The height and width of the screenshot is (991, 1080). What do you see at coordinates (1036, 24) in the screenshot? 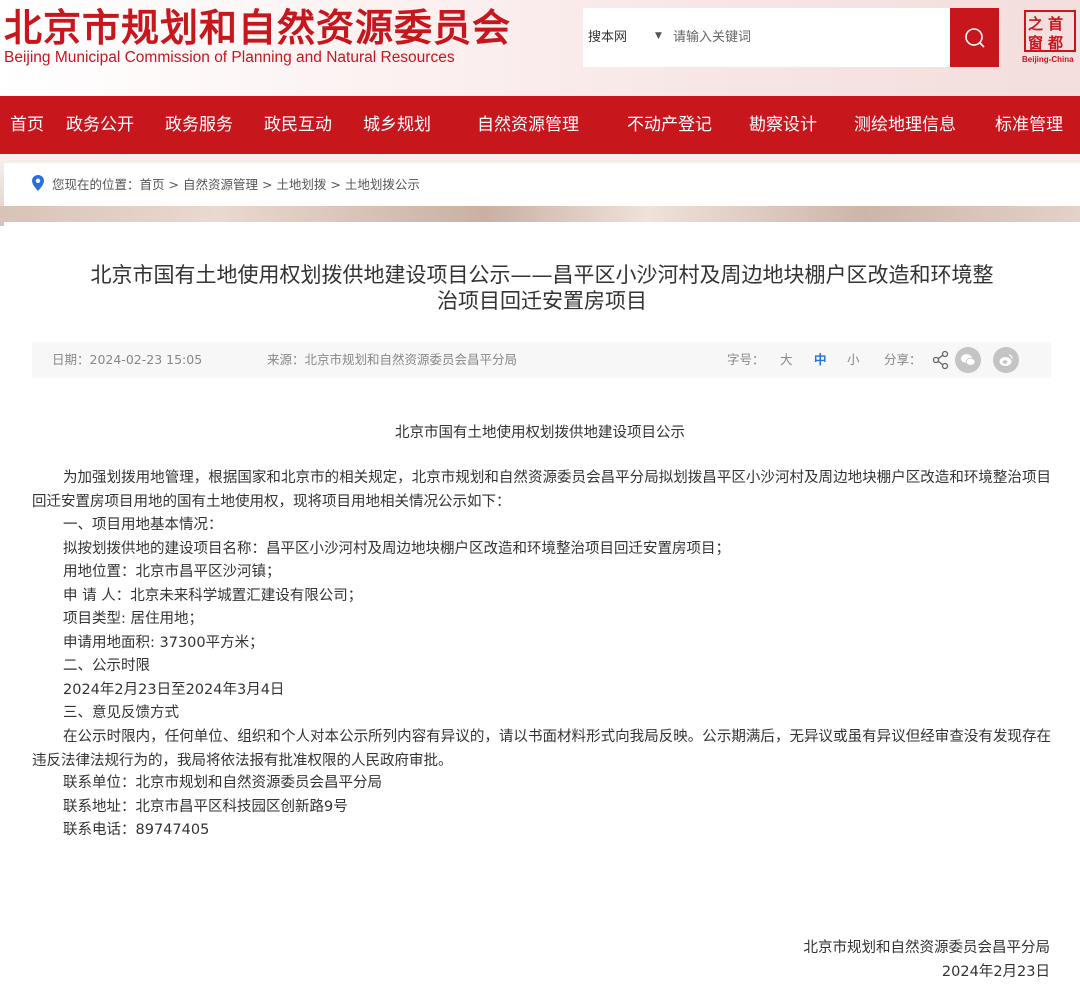
I see `logo-char: 之` at bounding box center [1036, 24].